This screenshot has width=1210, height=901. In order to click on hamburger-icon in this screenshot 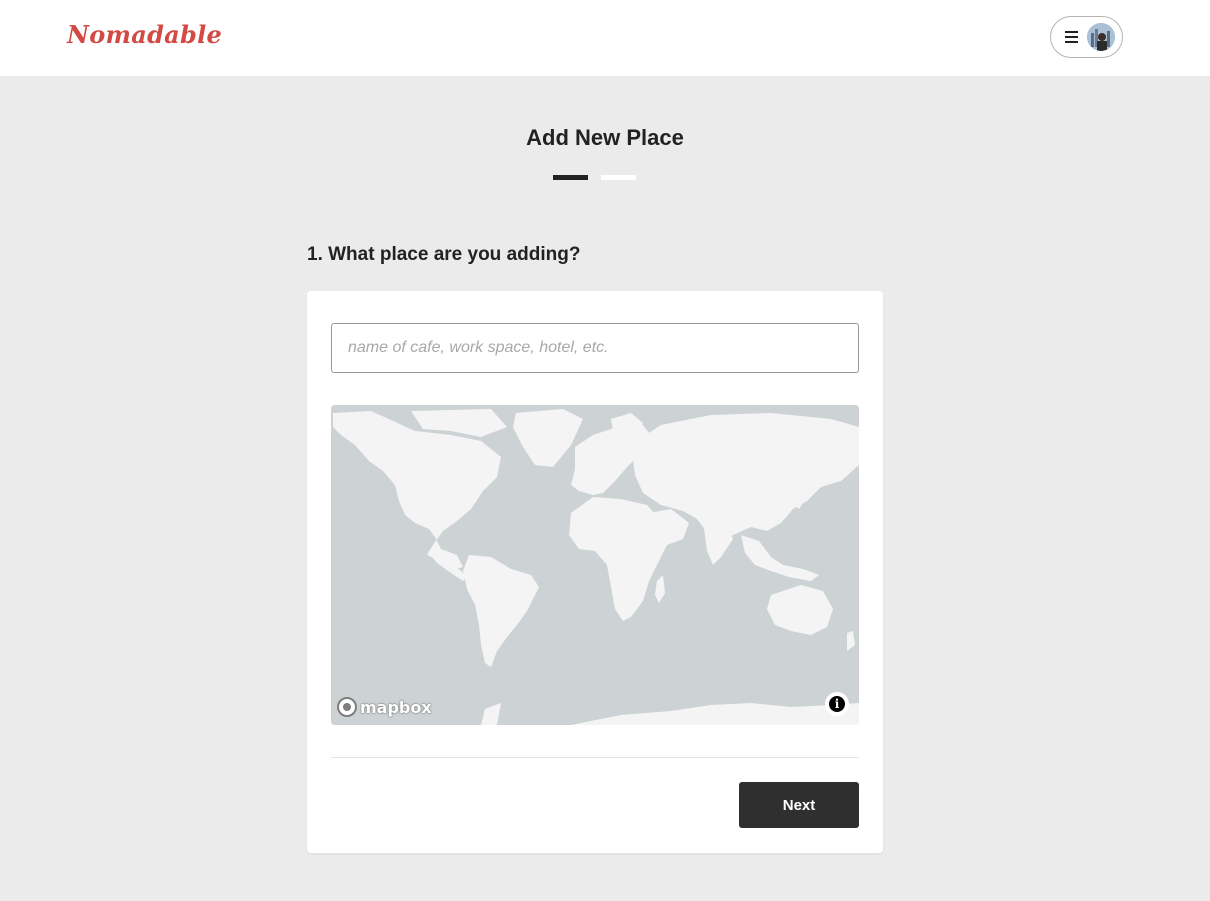, I will do `click(1071, 37)`.